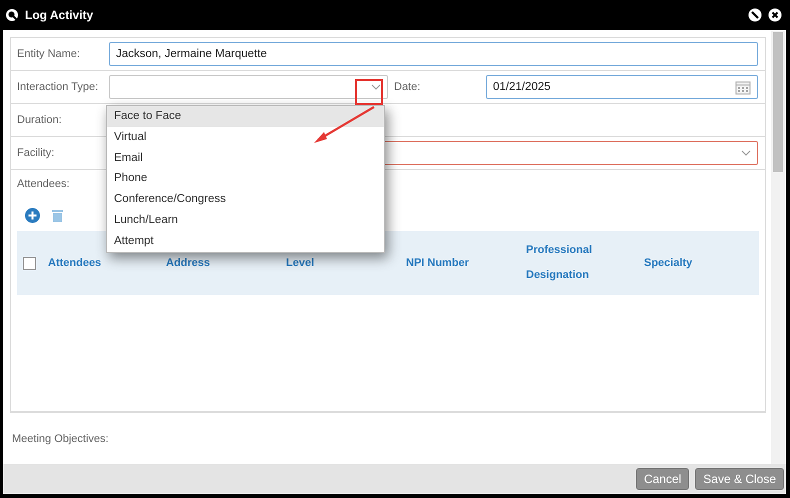 This screenshot has width=790, height=498. Describe the element at coordinates (40, 120) in the screenshot. I see `field-label: Duration:` at that location.